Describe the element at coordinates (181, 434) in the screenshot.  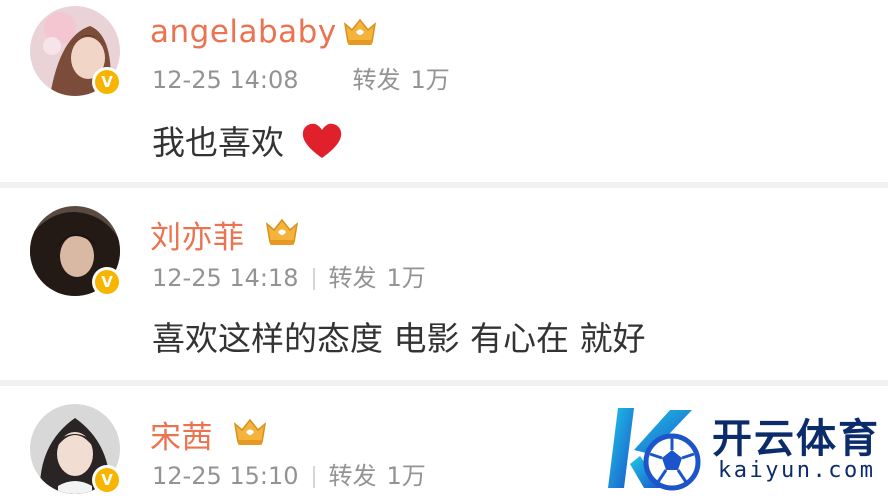
I see `username: 宋茜` at that location.